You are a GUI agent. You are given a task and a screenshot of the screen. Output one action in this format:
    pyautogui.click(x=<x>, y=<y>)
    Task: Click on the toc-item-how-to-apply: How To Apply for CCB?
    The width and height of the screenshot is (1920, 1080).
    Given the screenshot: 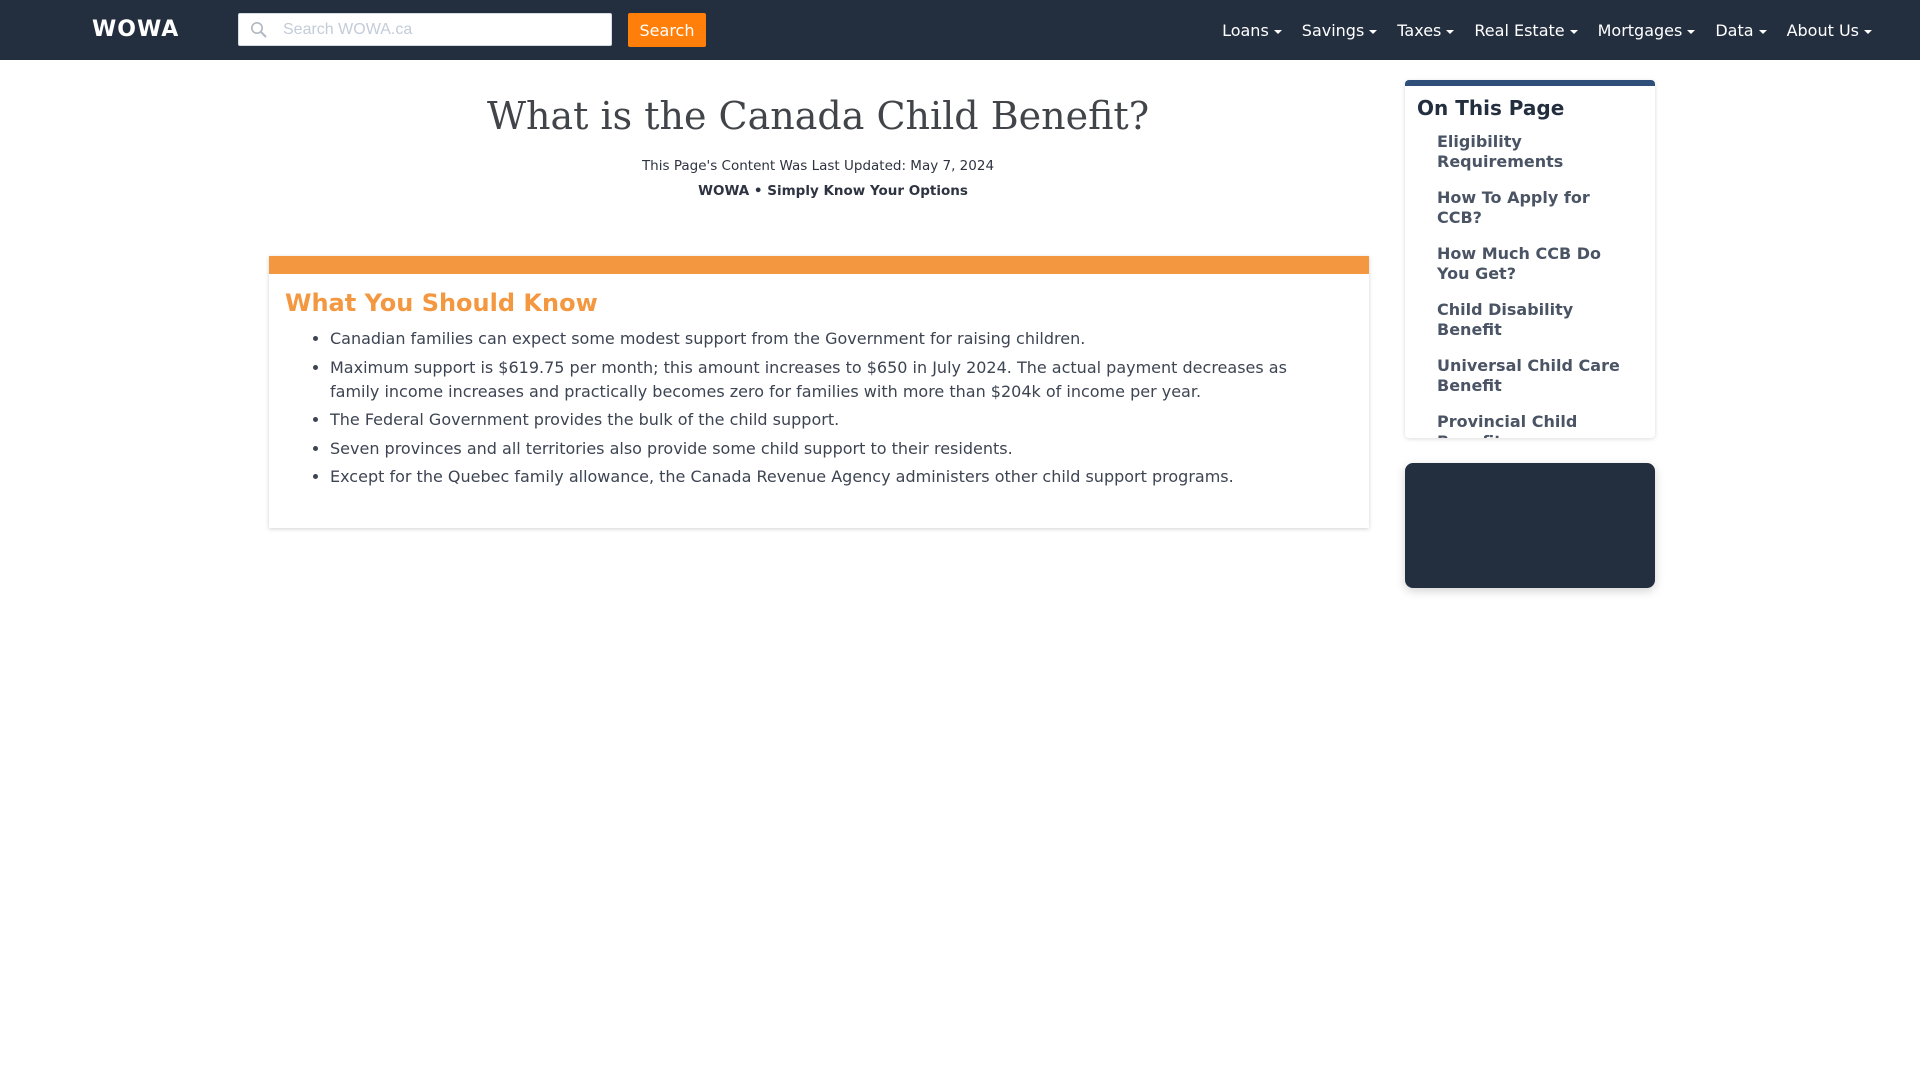 What is the action you would take?
    pyautogui.click(x=1536, y=208)
    